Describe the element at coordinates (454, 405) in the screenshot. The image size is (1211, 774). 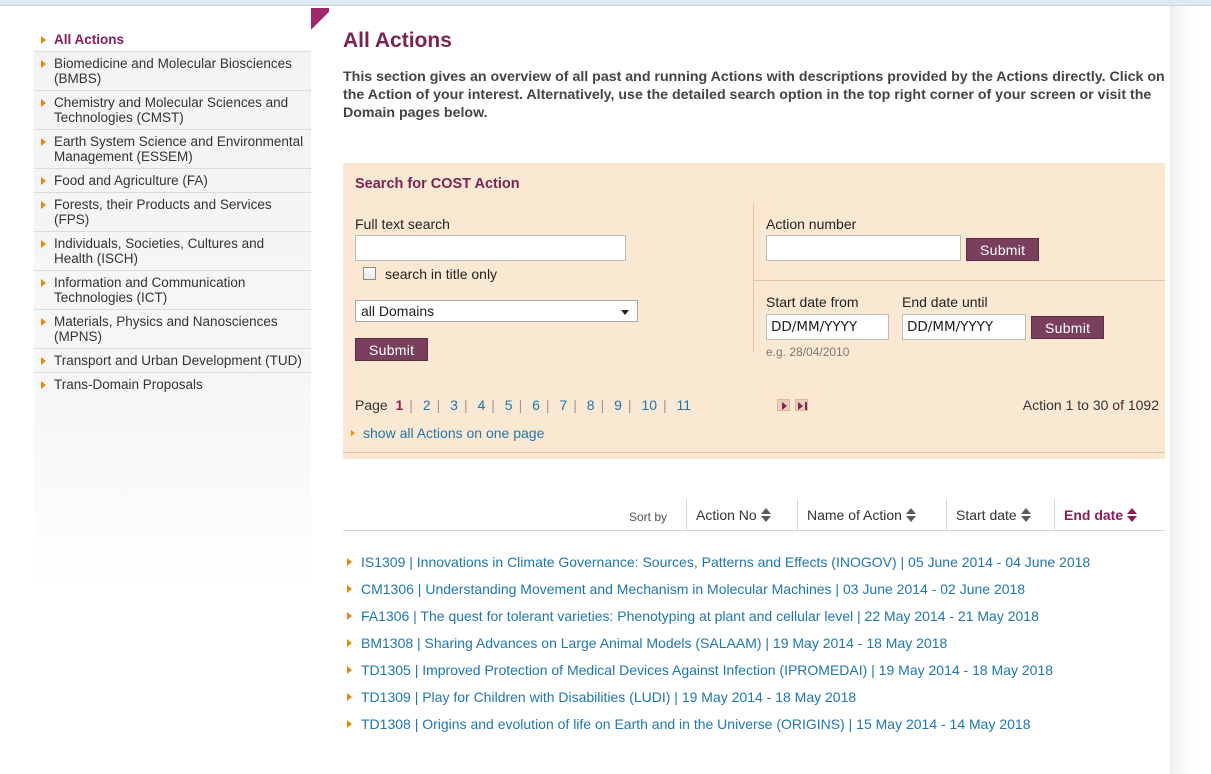
I see `page-link: 3` at that location.